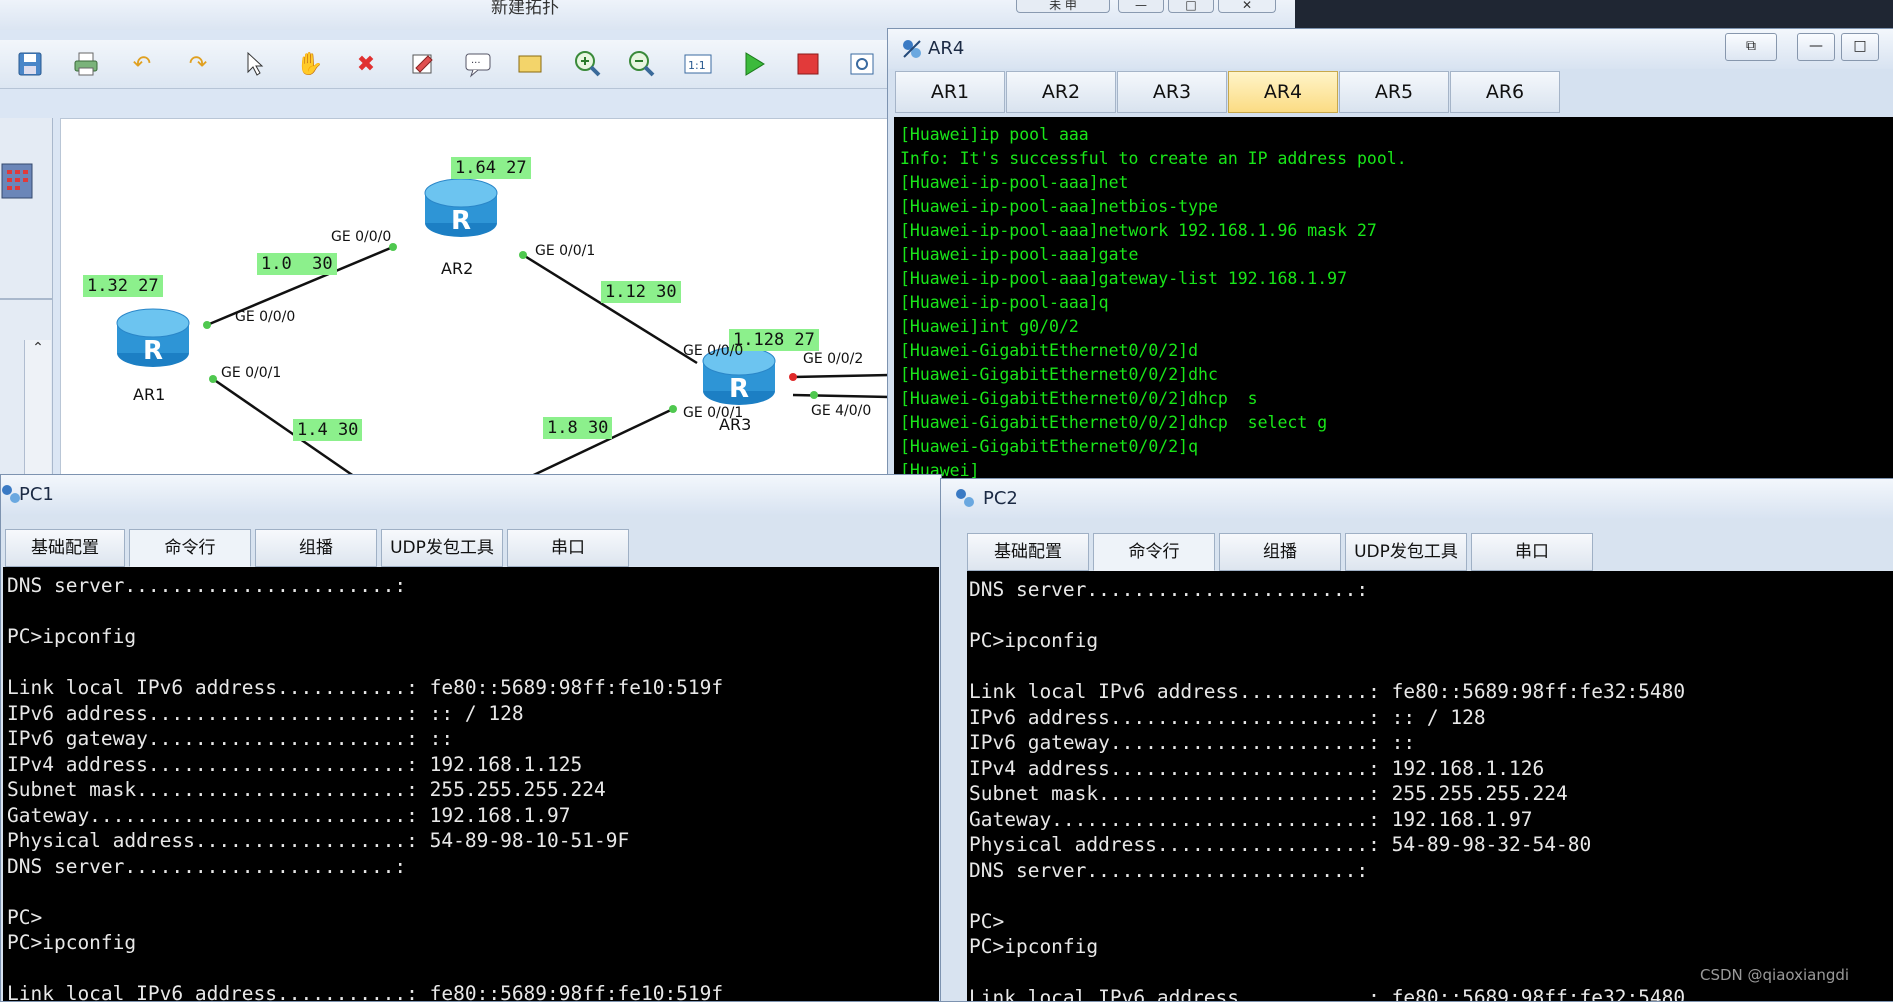  I want to click on switch-device-icon, so click(18, 181).